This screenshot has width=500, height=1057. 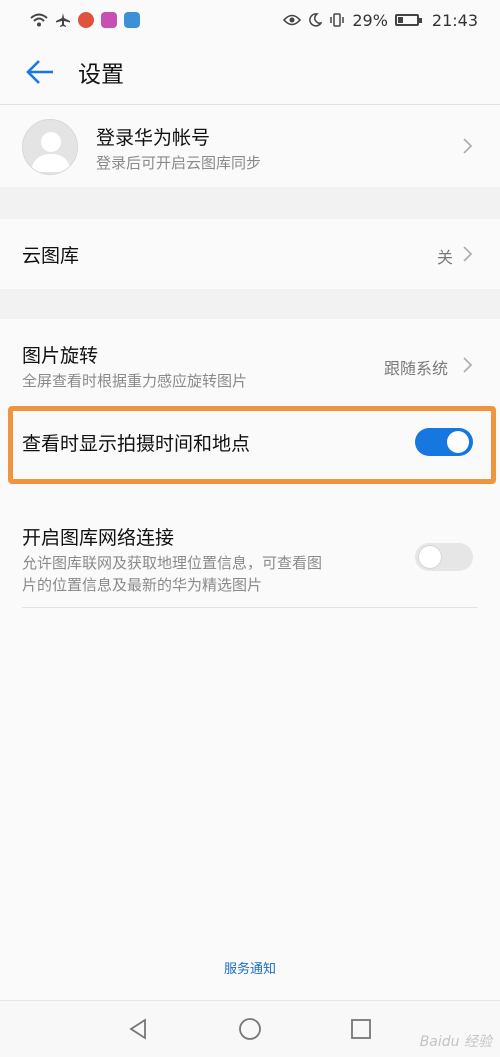 I want to click on network-subtitle-line1: 允许图库联网及获取地理位置信息，可查看图, so click(x=172, y=563).